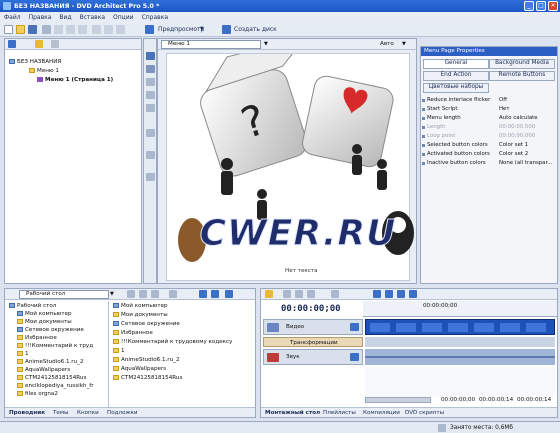 The image size is (560, 433). What do you see at coordinates (140, 306) in the screenshot?
I see `list-item: Мой компьютер` at bounding box center [140, 306].